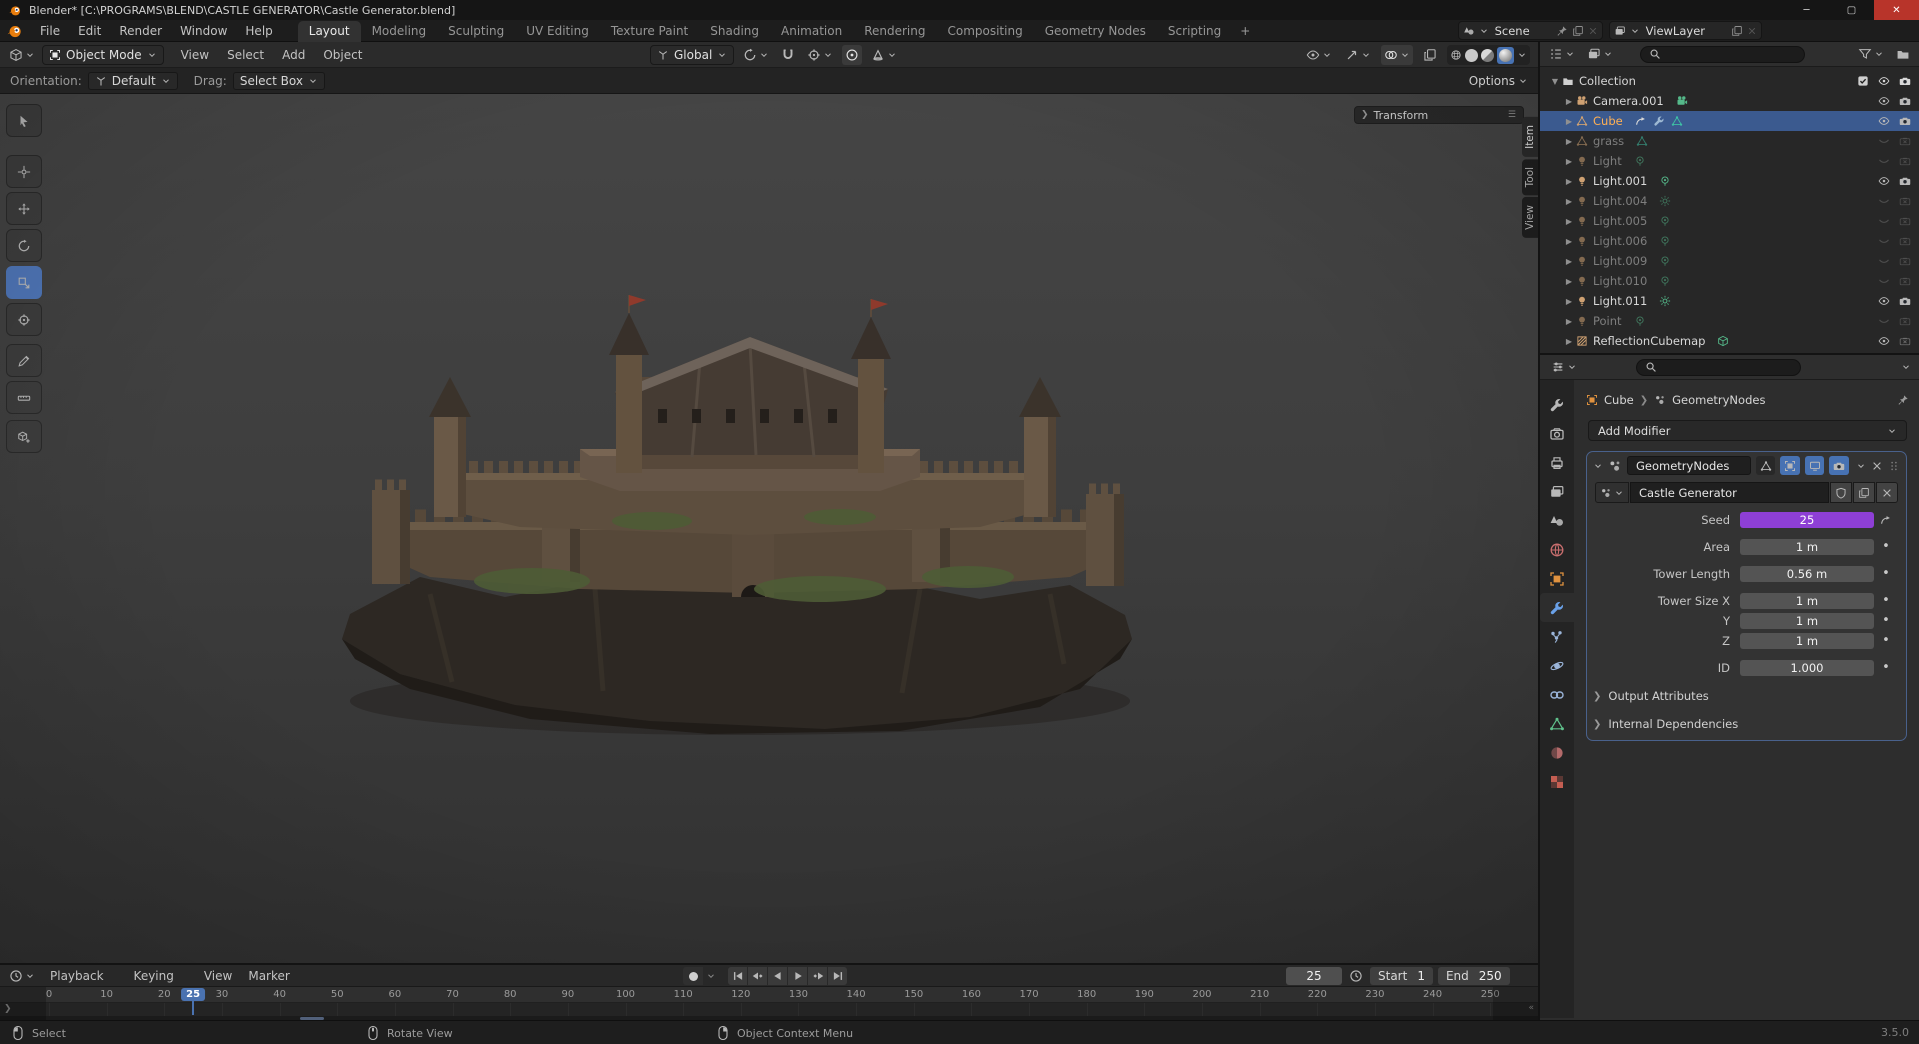 This screenshot has height=1044, width=1919. Describe the element at coordinates (1884, 81) in the screenshot. I see `eye-open-icon` at that location.